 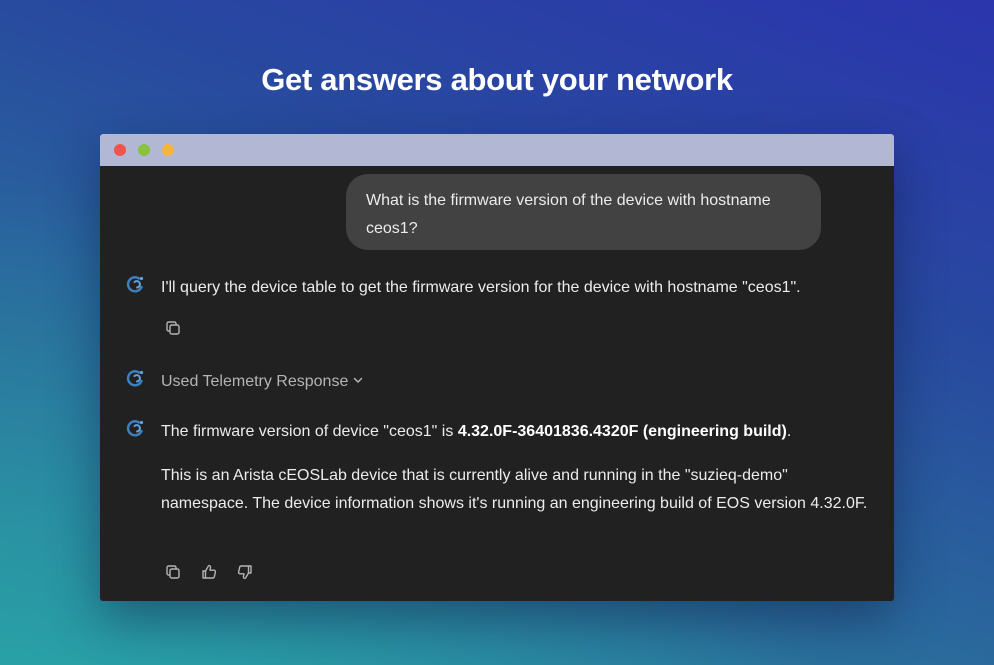 What do you see at coordinates (497, 79) in the screenshot?
I see `hero-title: Get answers about your network` at bounding box center [497, 79].